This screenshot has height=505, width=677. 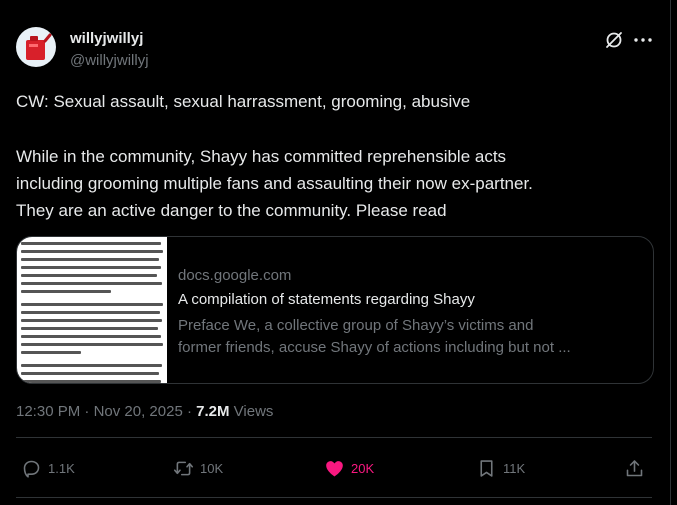 What do you see at coordinates (109, 60) in the screenshot?
I see `author-handle: @willyjwillyj` at bounding box center [109, 60].